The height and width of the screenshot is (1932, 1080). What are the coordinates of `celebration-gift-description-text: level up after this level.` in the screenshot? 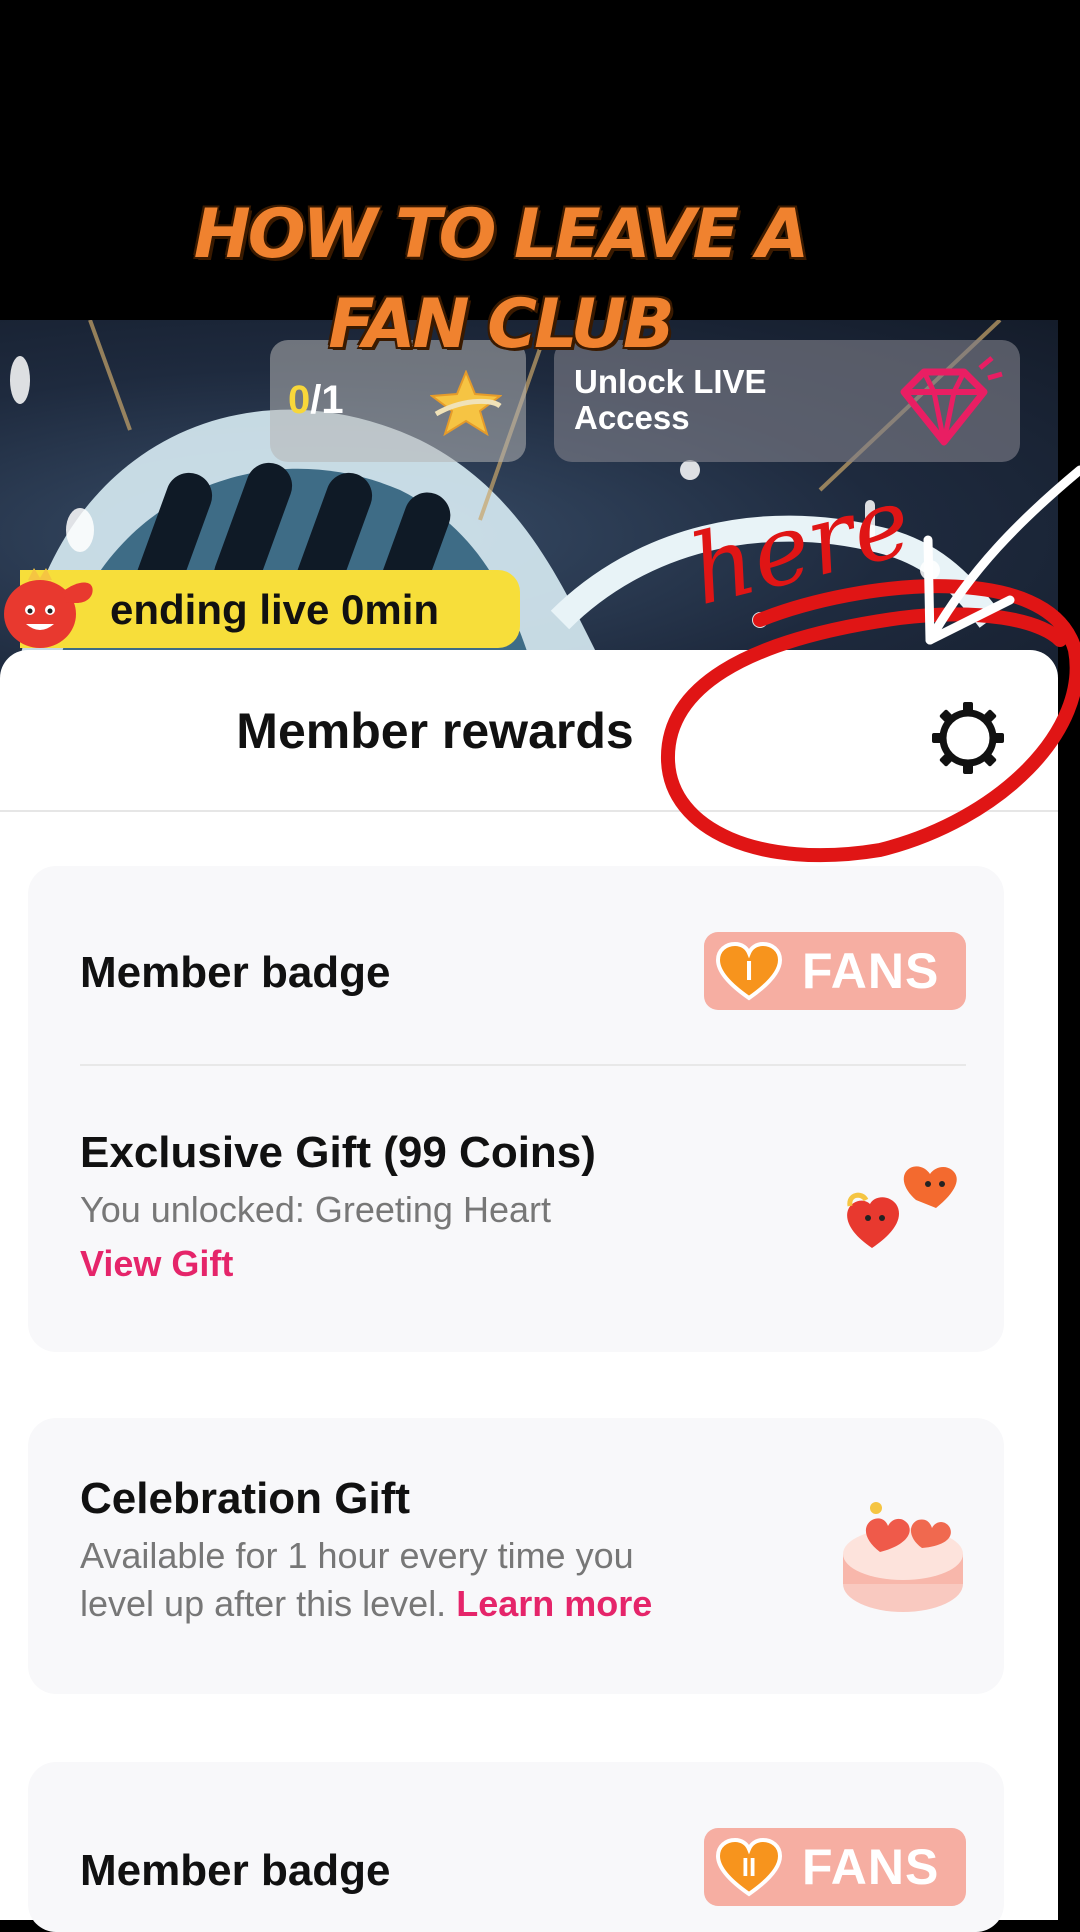 It's located at (263, 1603).